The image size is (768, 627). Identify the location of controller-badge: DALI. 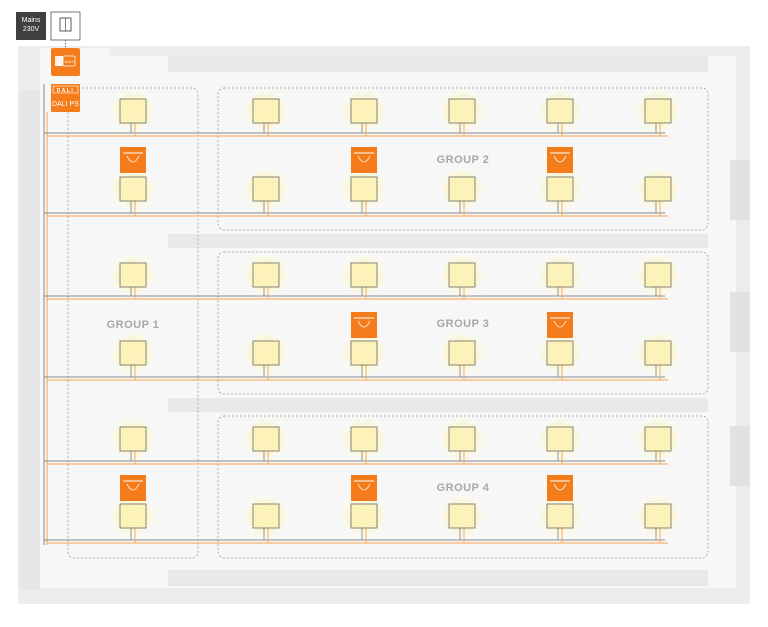
(69, 61).